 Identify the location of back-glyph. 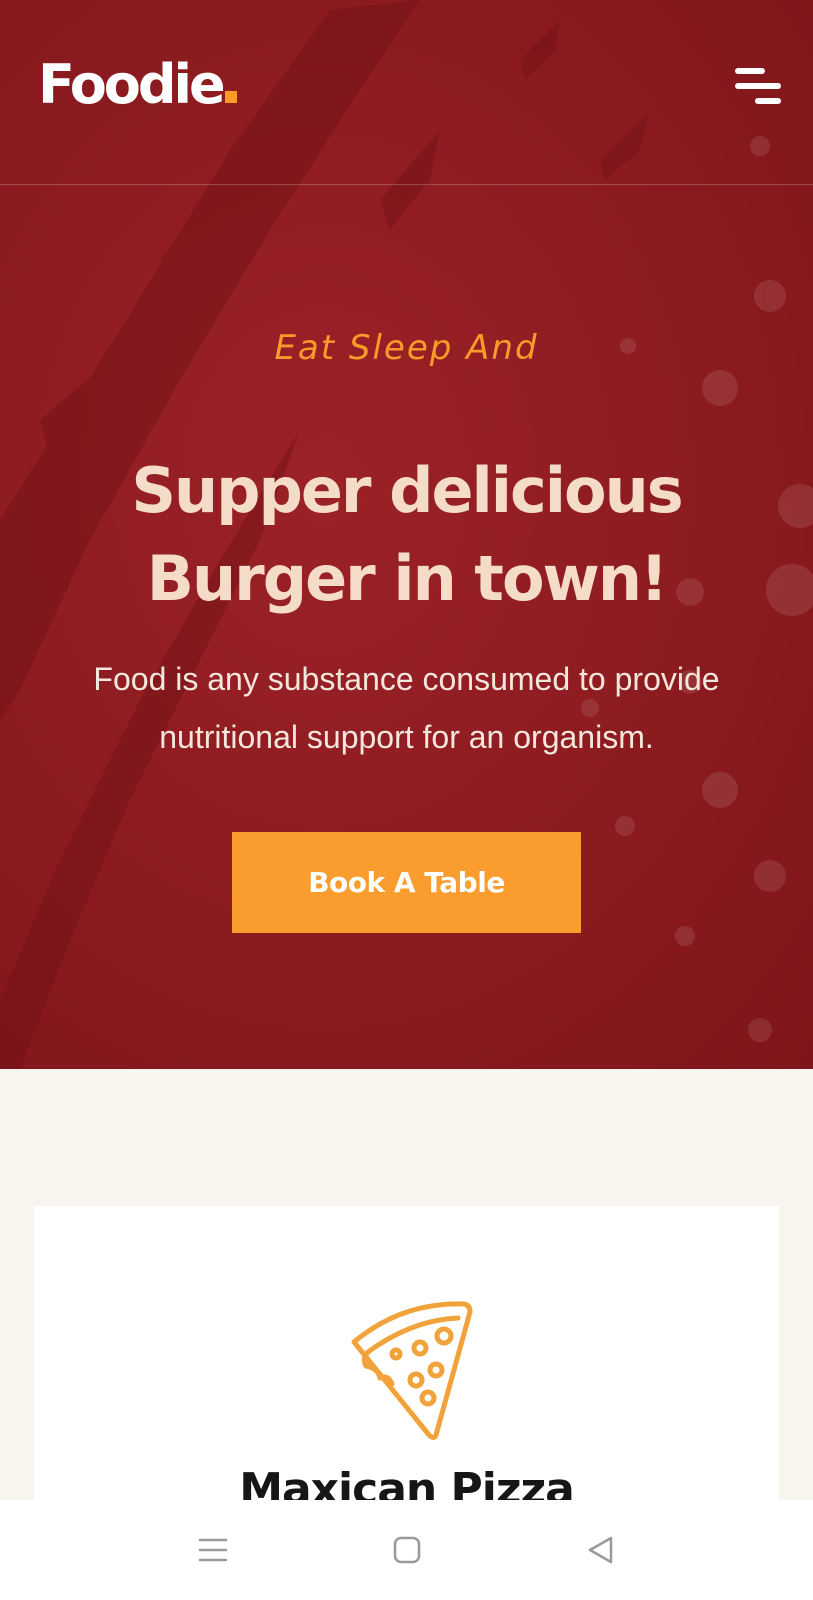
(600, 1550).